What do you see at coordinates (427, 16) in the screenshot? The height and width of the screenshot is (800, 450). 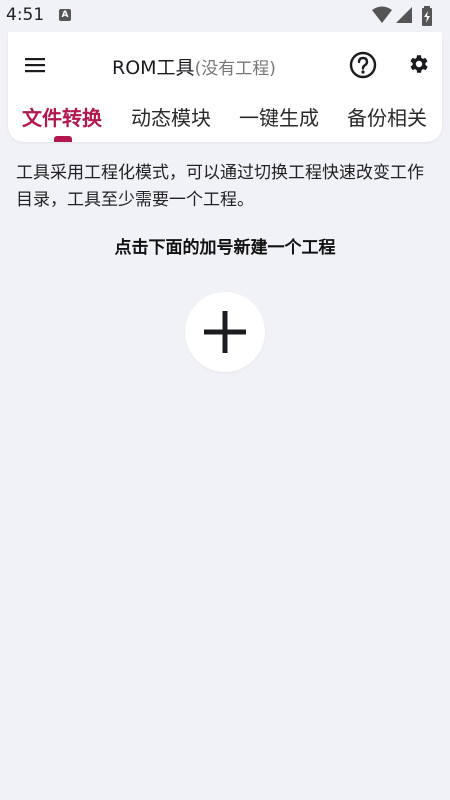 I see `battery-charging-icon` at bounding box center [427, 16].